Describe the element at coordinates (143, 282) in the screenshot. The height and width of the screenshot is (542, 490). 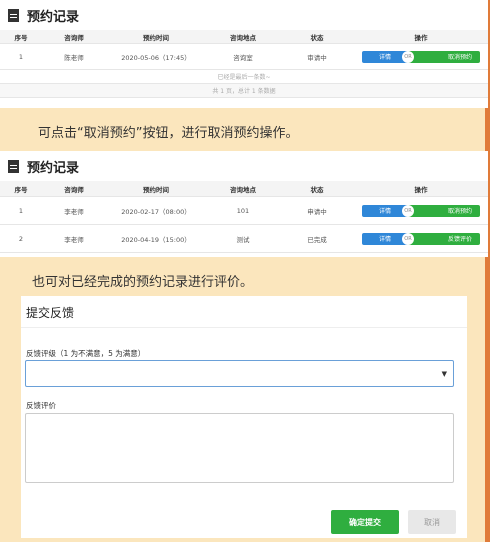
I see `caption-feedback-hint: 也可对已经完成的预约记录进行评价。` at that location.